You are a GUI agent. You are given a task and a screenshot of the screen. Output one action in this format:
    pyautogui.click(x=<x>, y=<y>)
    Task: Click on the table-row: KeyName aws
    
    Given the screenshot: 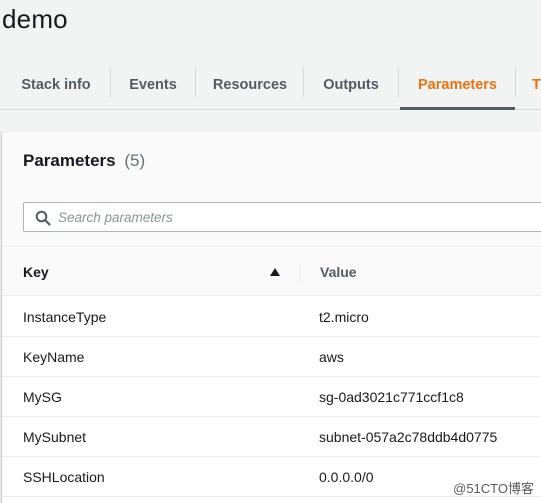 What is the action you would take?
    pyautogui.click(x=271, y=357)
    